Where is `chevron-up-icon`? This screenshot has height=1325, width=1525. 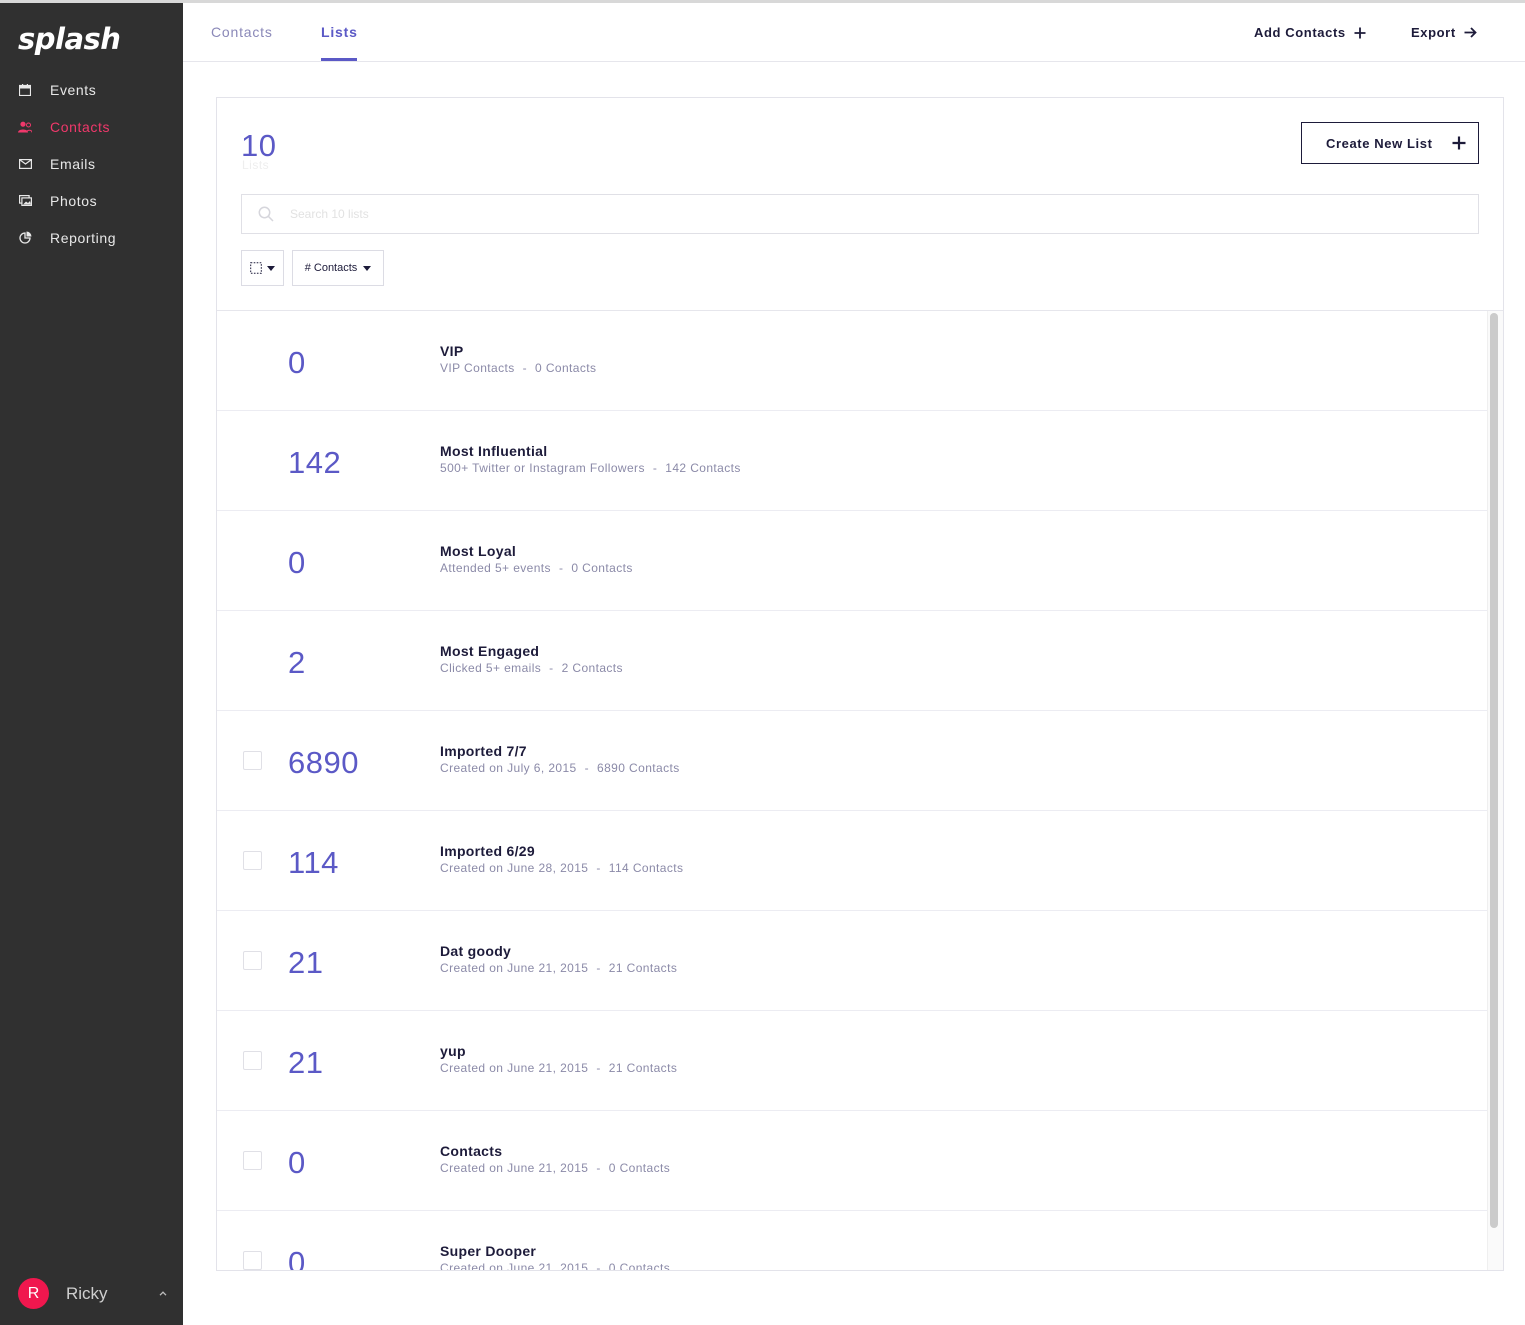
chevron-up-icon is located at coordinates (163, 1293).